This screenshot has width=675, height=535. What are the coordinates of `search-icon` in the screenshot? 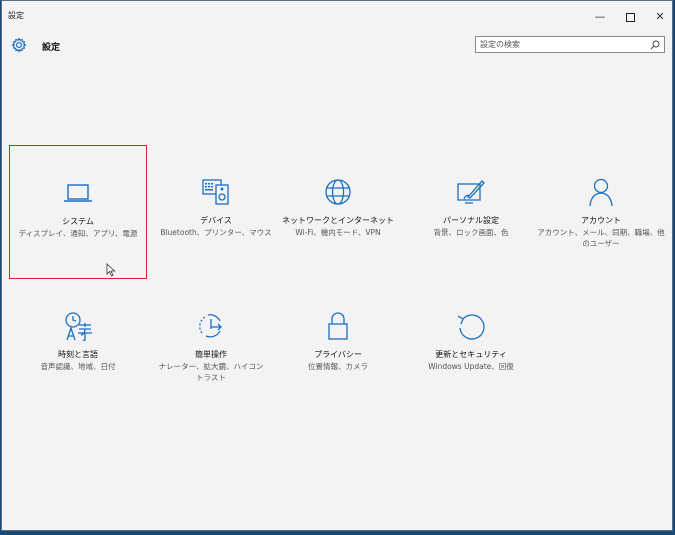 It's located at (655, 45).